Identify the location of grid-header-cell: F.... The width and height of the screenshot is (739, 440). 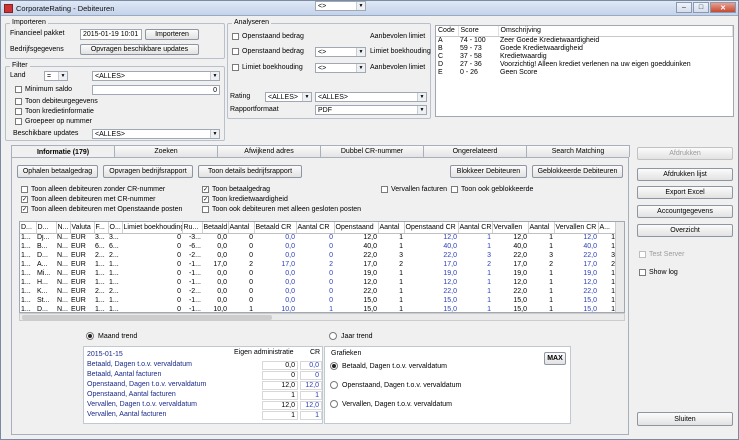
(101, 228).